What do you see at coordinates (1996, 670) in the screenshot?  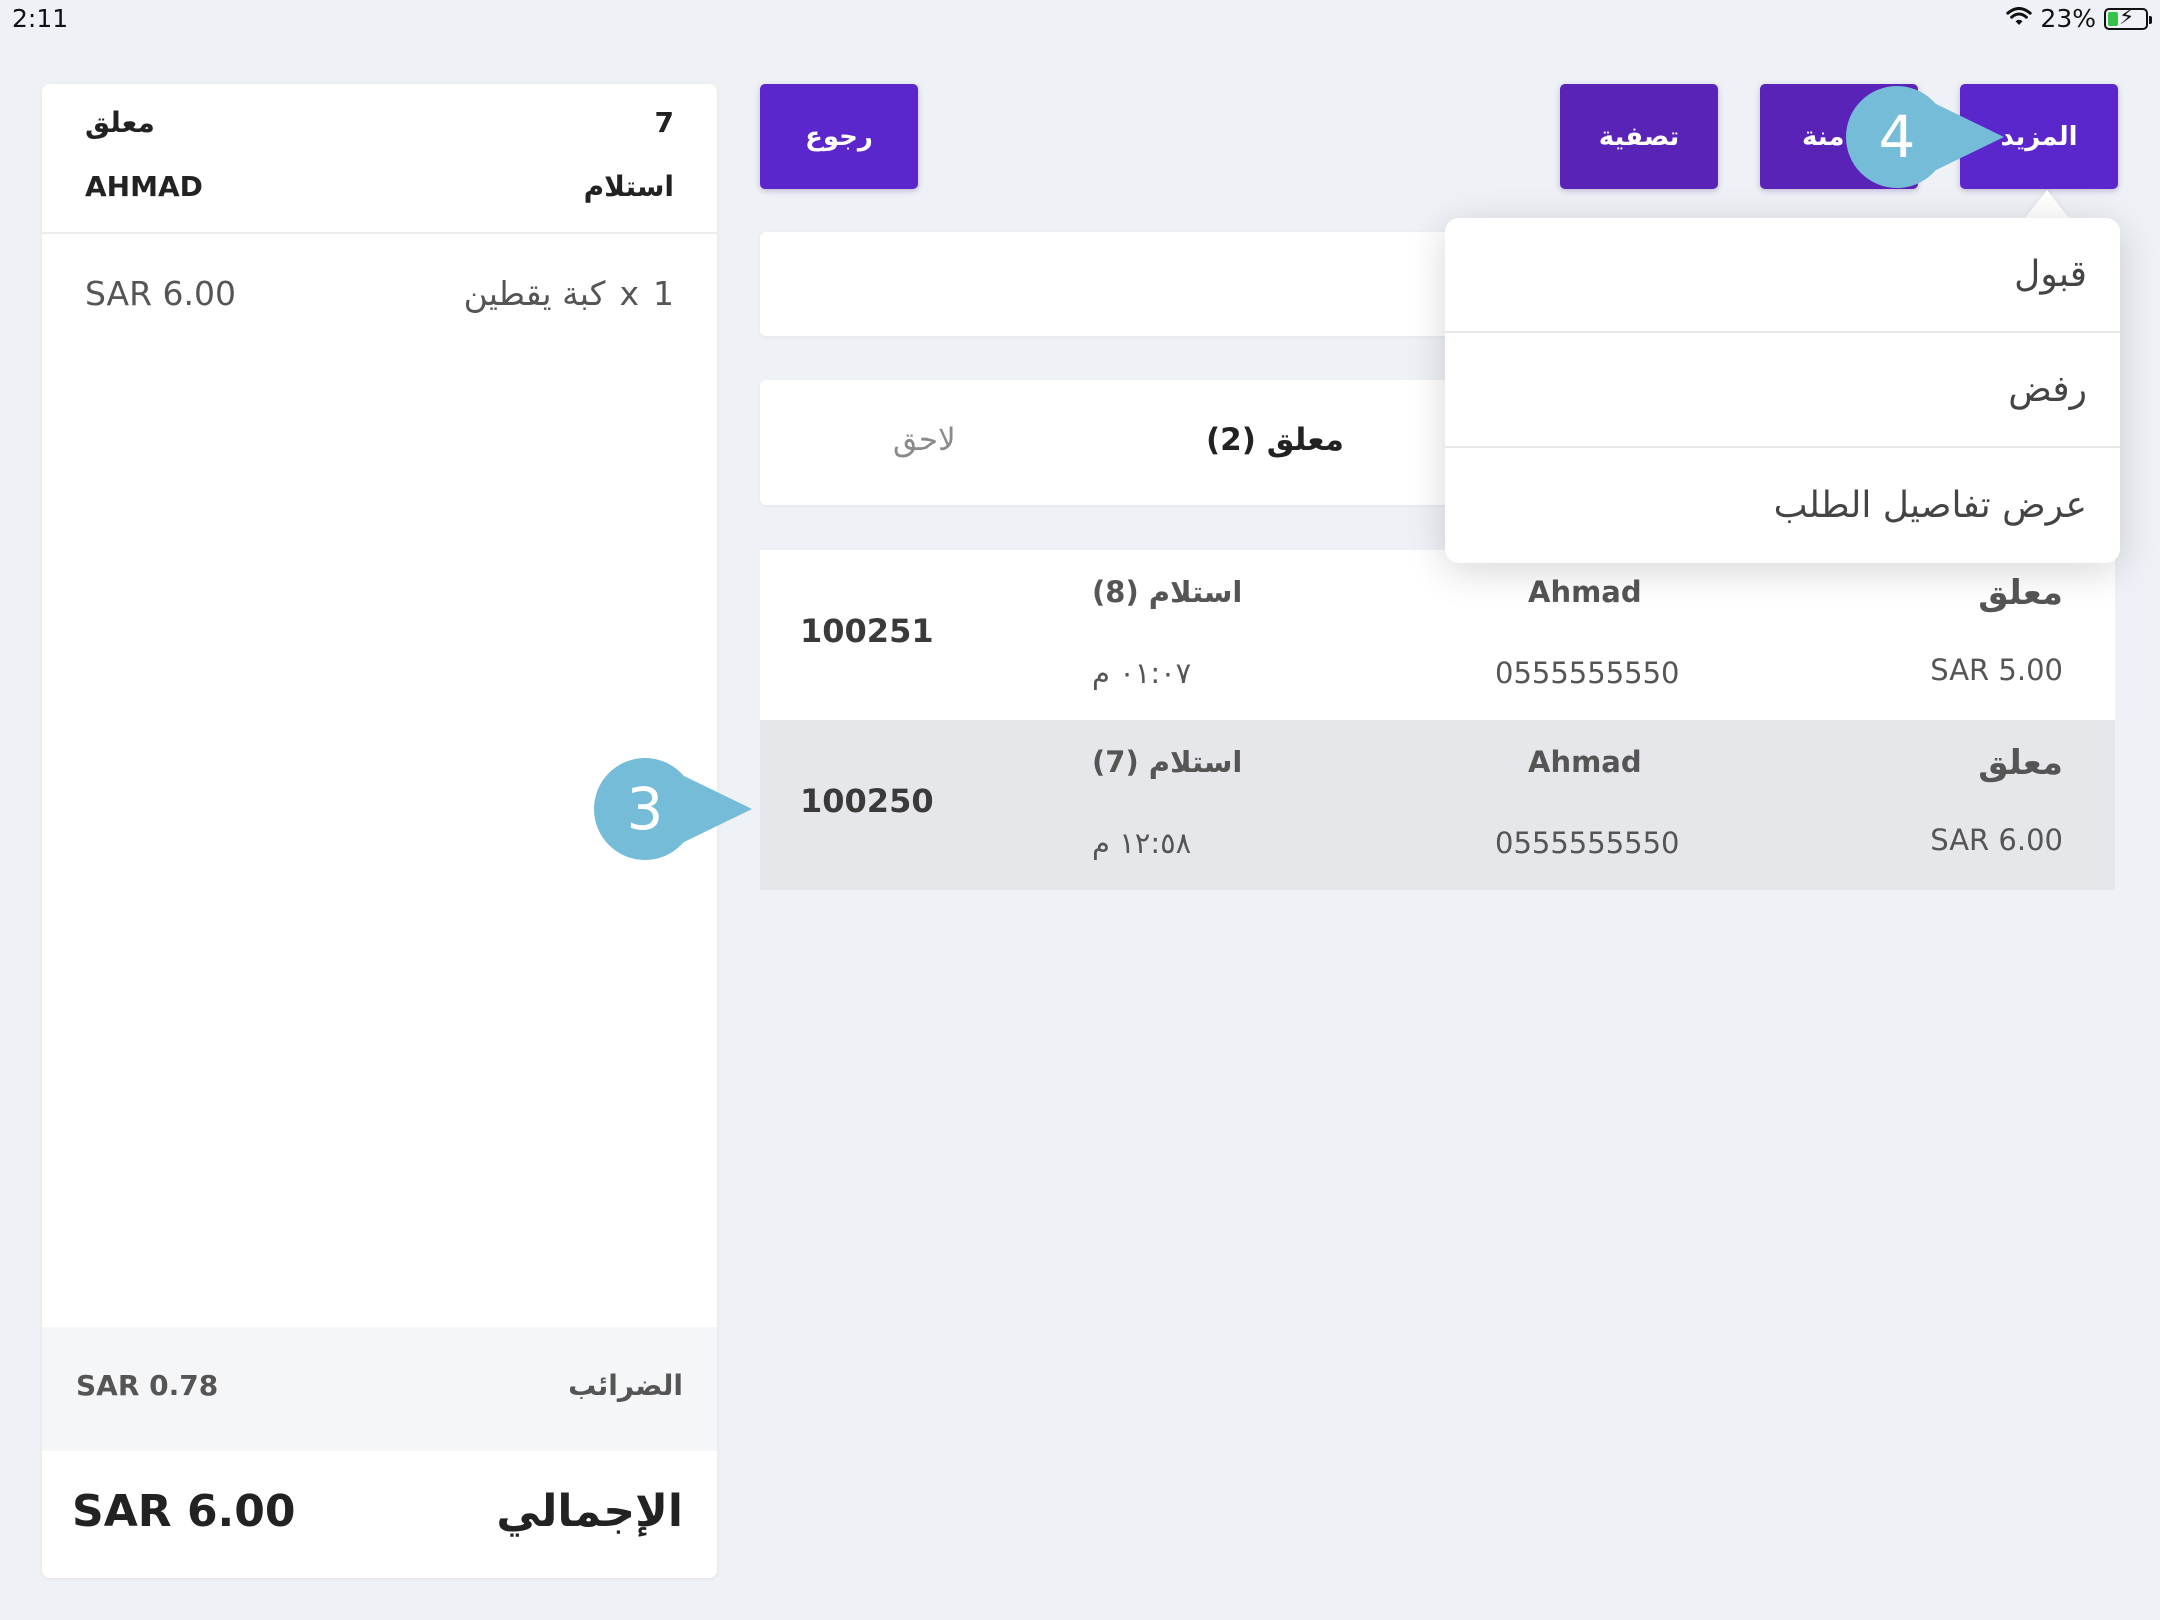 I see `order-amount: SAR 5.00` at bounding box center [1996, 670].